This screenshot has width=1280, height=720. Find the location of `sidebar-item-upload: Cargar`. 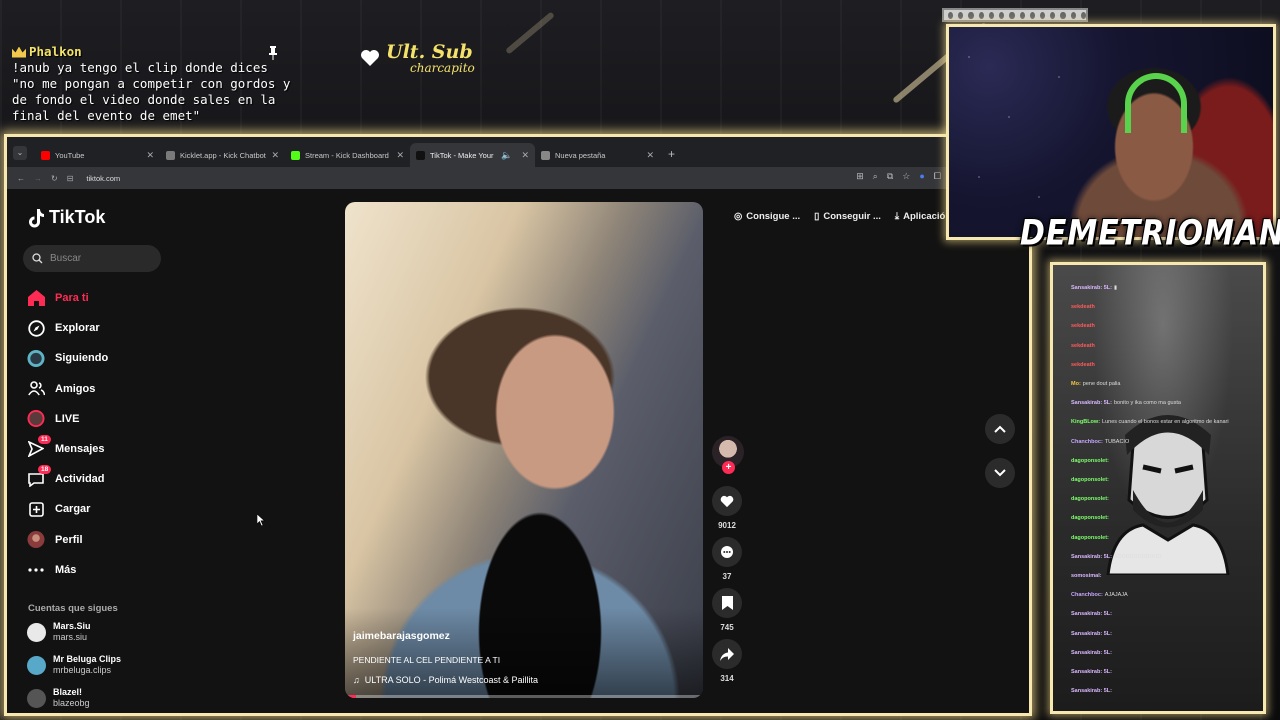

sidebar-item-upload: Cargar is located at coordinates (107, 509).